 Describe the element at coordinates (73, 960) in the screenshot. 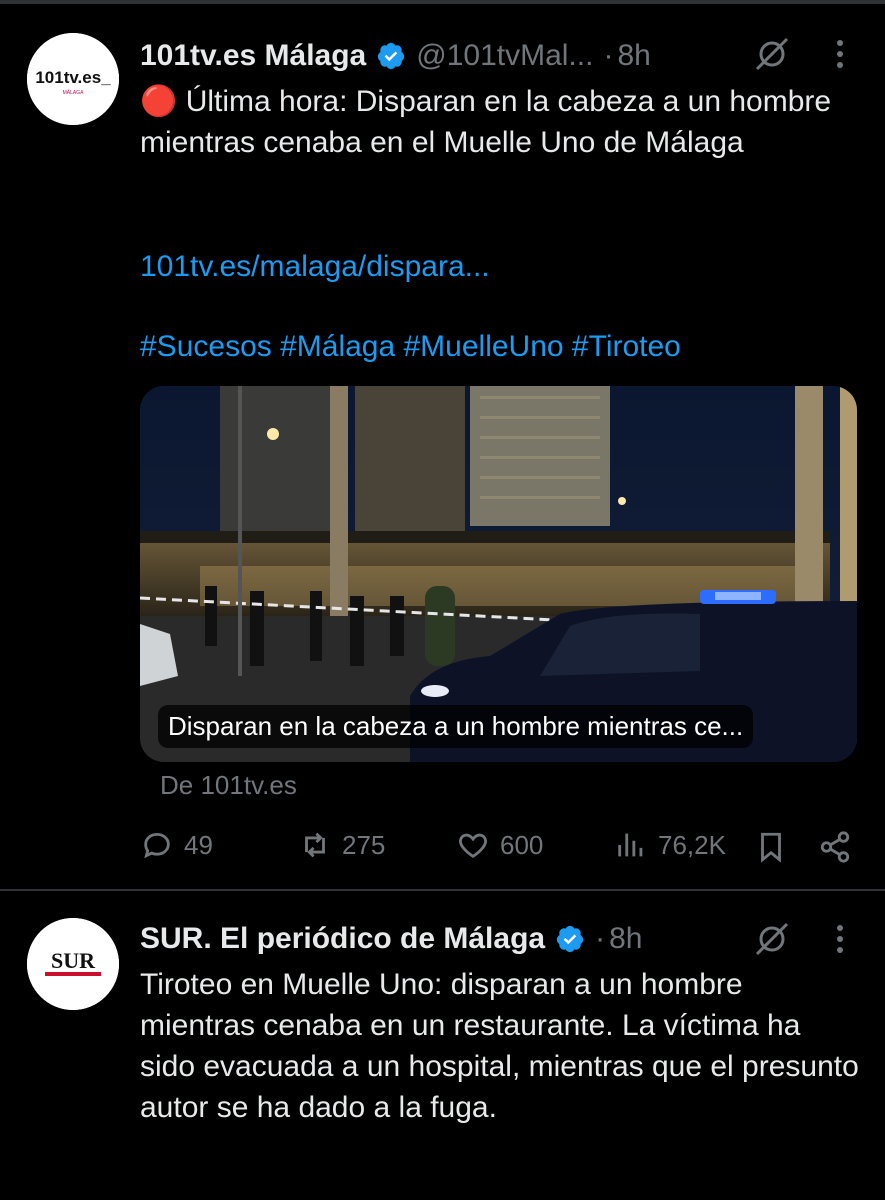

I see `avatar-sur-text: SUR` at that location.